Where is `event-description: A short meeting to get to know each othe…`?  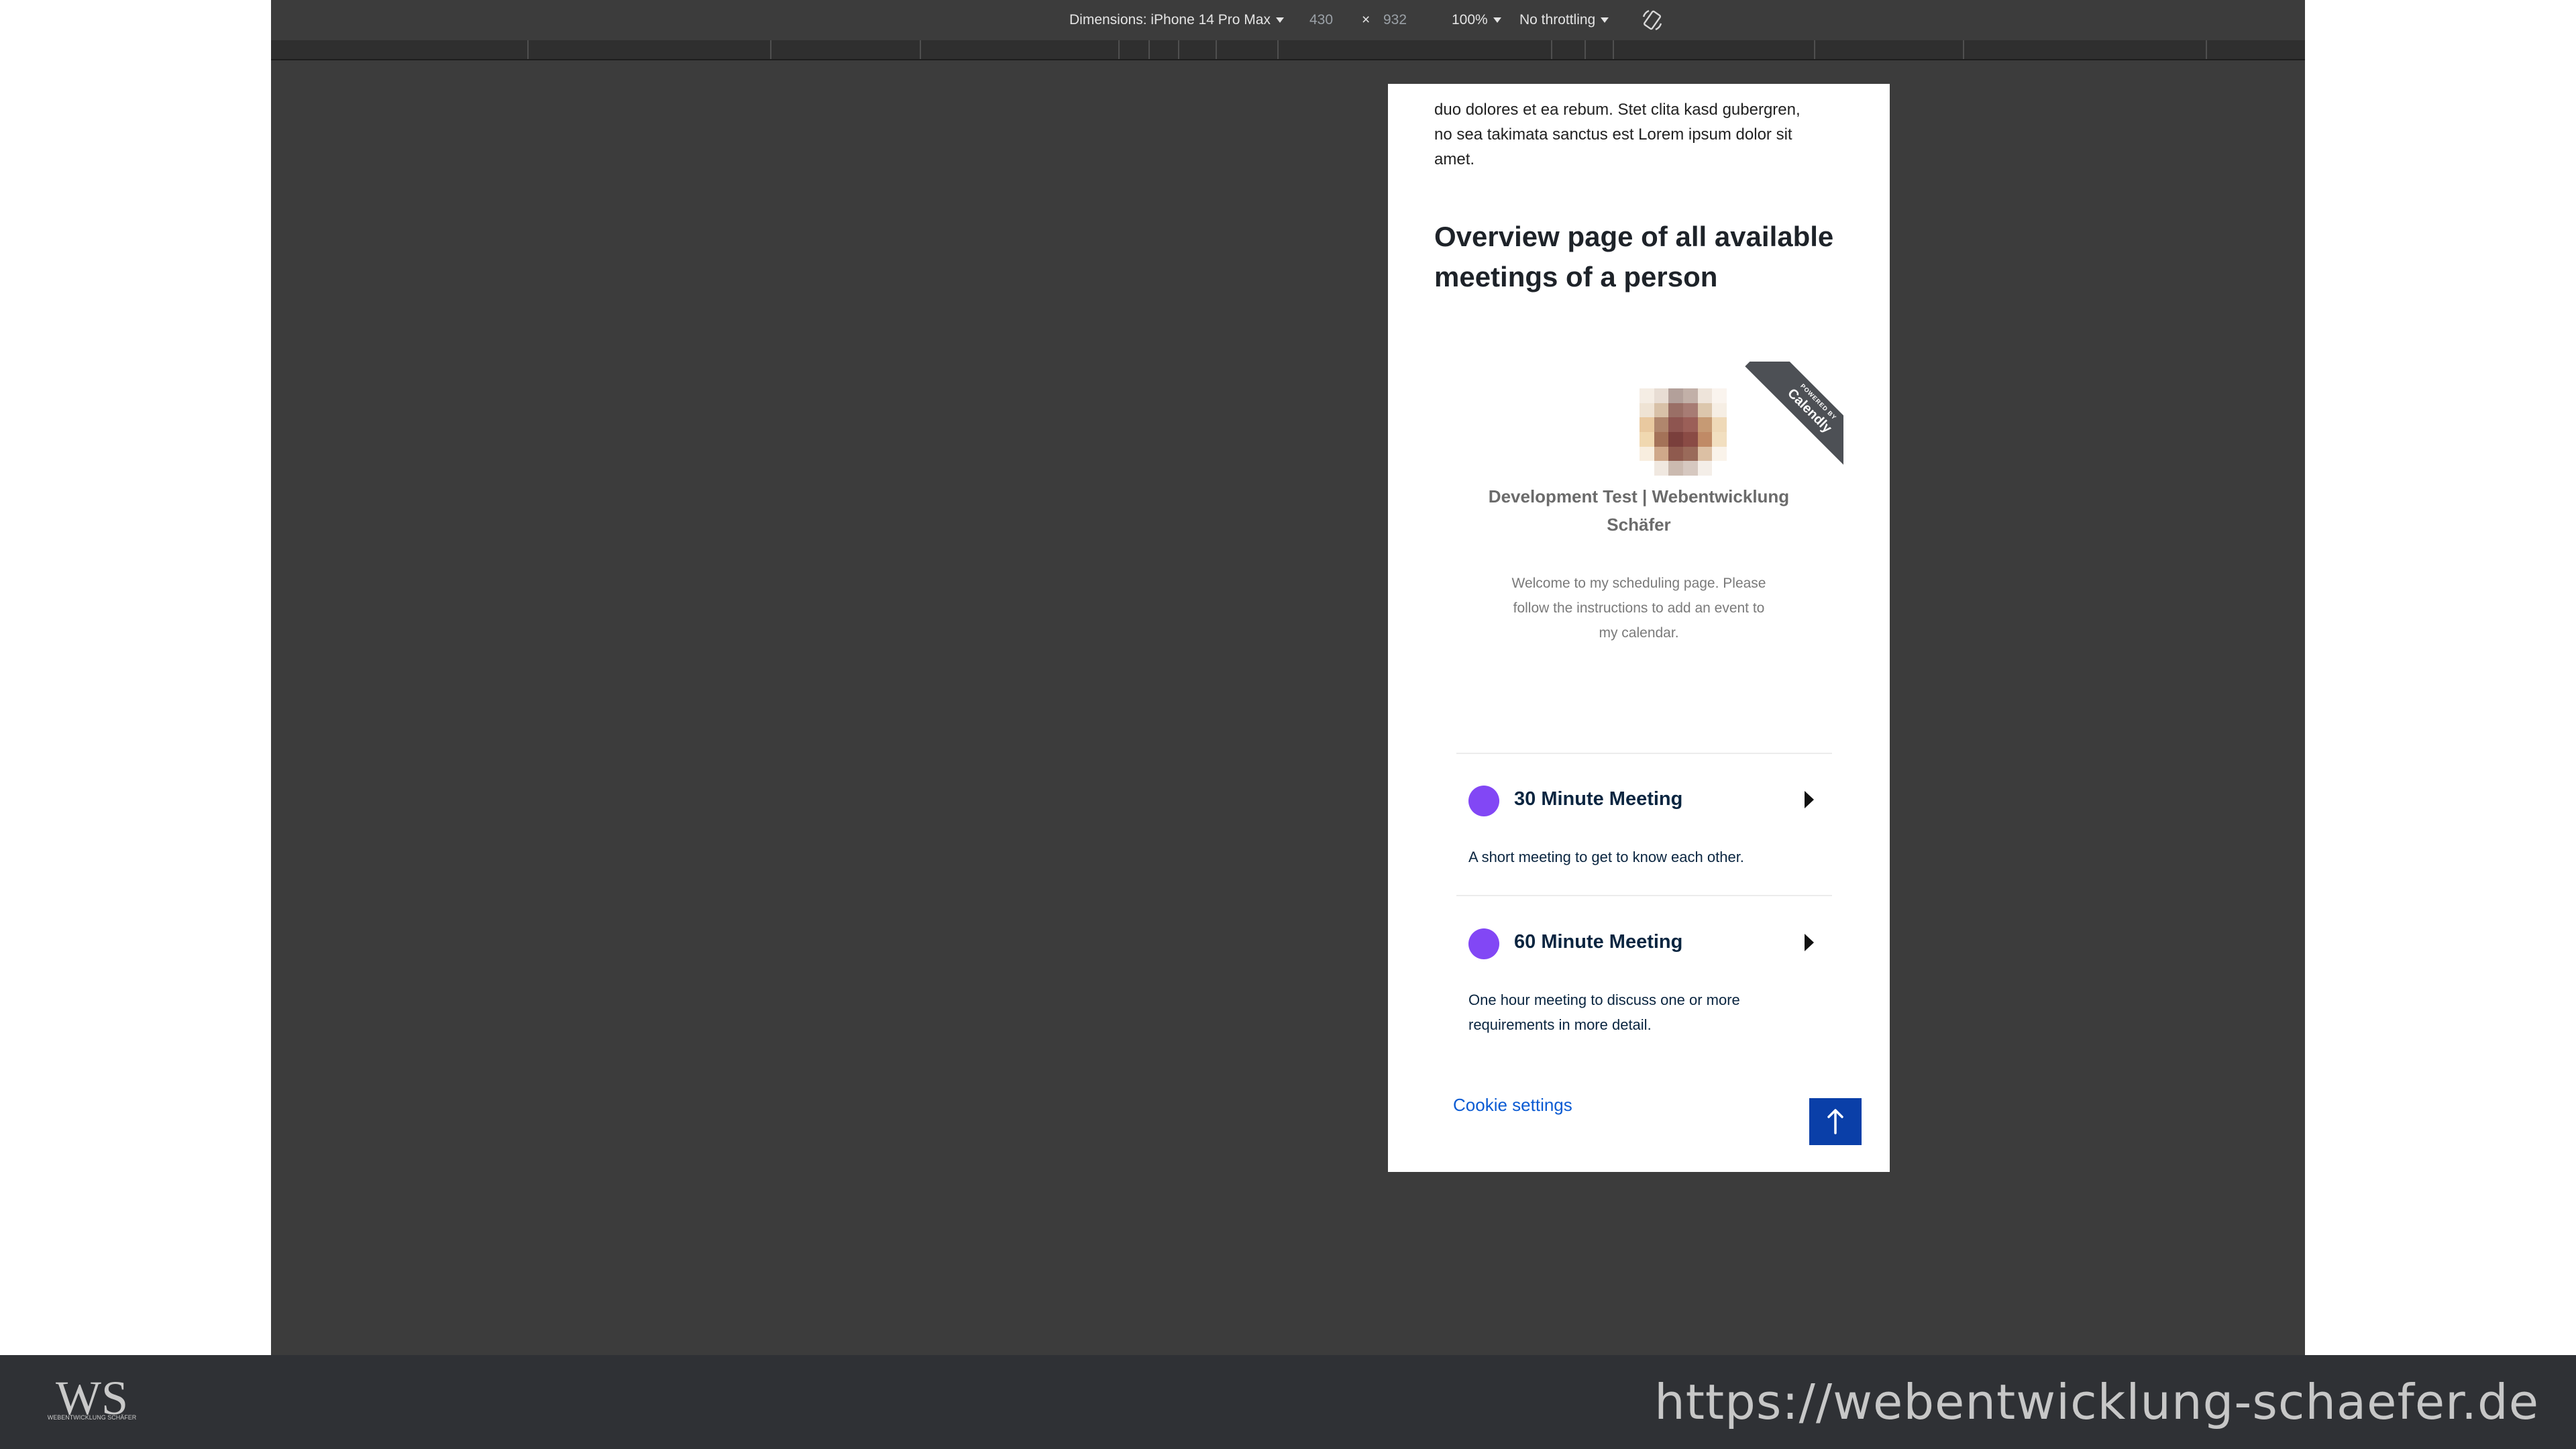 event-description: A short meeting to get to know each othe… is located at coordinates (1606, 857).